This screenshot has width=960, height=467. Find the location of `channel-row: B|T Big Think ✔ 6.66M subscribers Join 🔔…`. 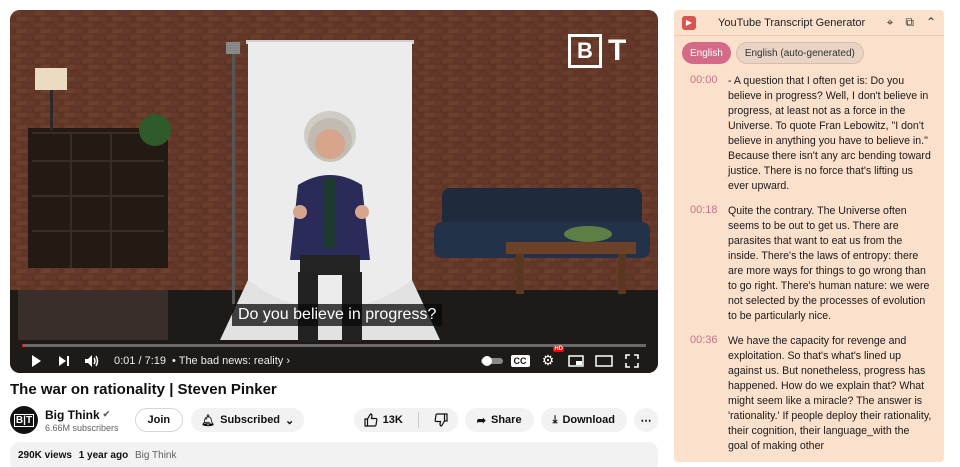

channel-row: B|T Big Think ✔ 6.66M subscribers Join 🔔… is located at coordinates (334, 420).